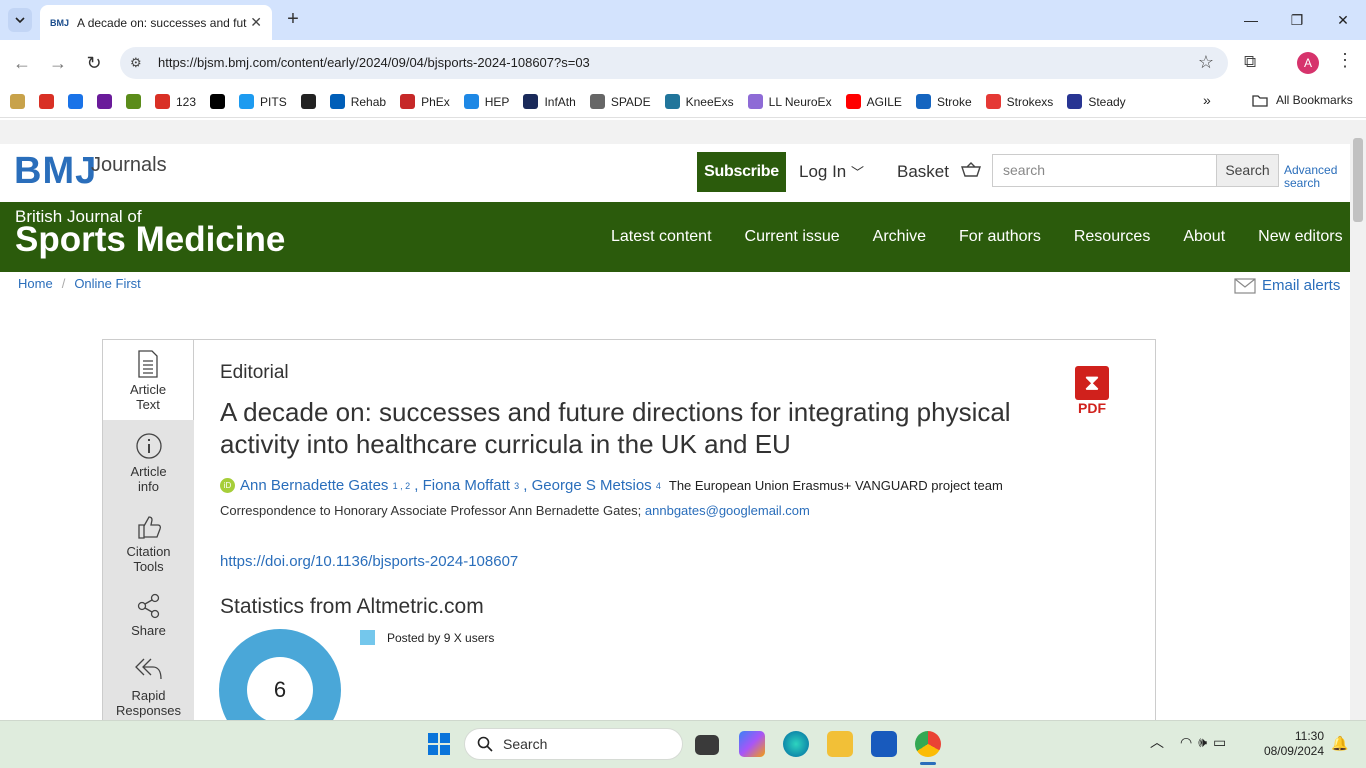 The height and width of the screenshot is (768, 1366). I want to click on basket-link: Basket, so click(939, 172).